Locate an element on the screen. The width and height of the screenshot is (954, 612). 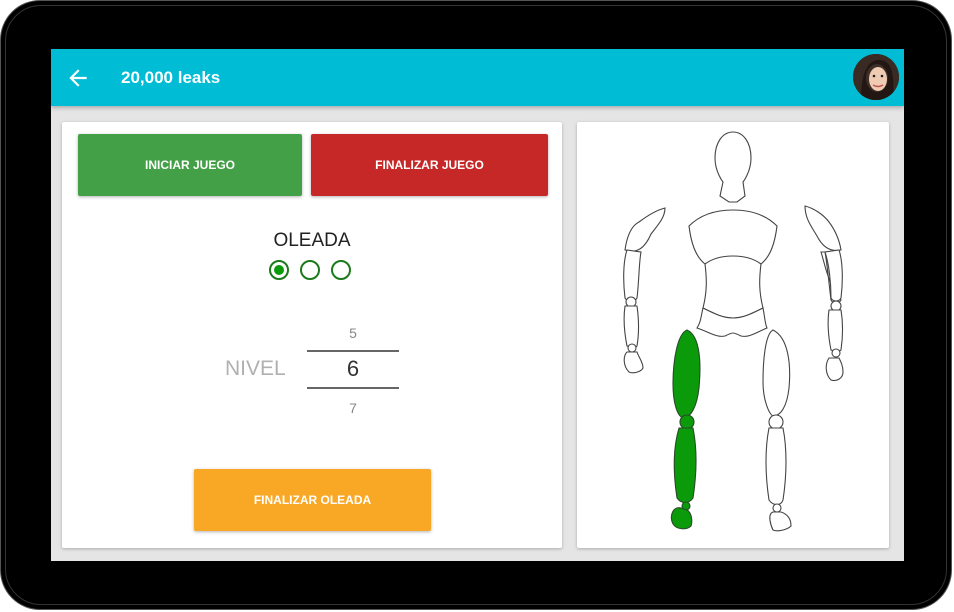
wave-selector is located at coordinates (312, 271).